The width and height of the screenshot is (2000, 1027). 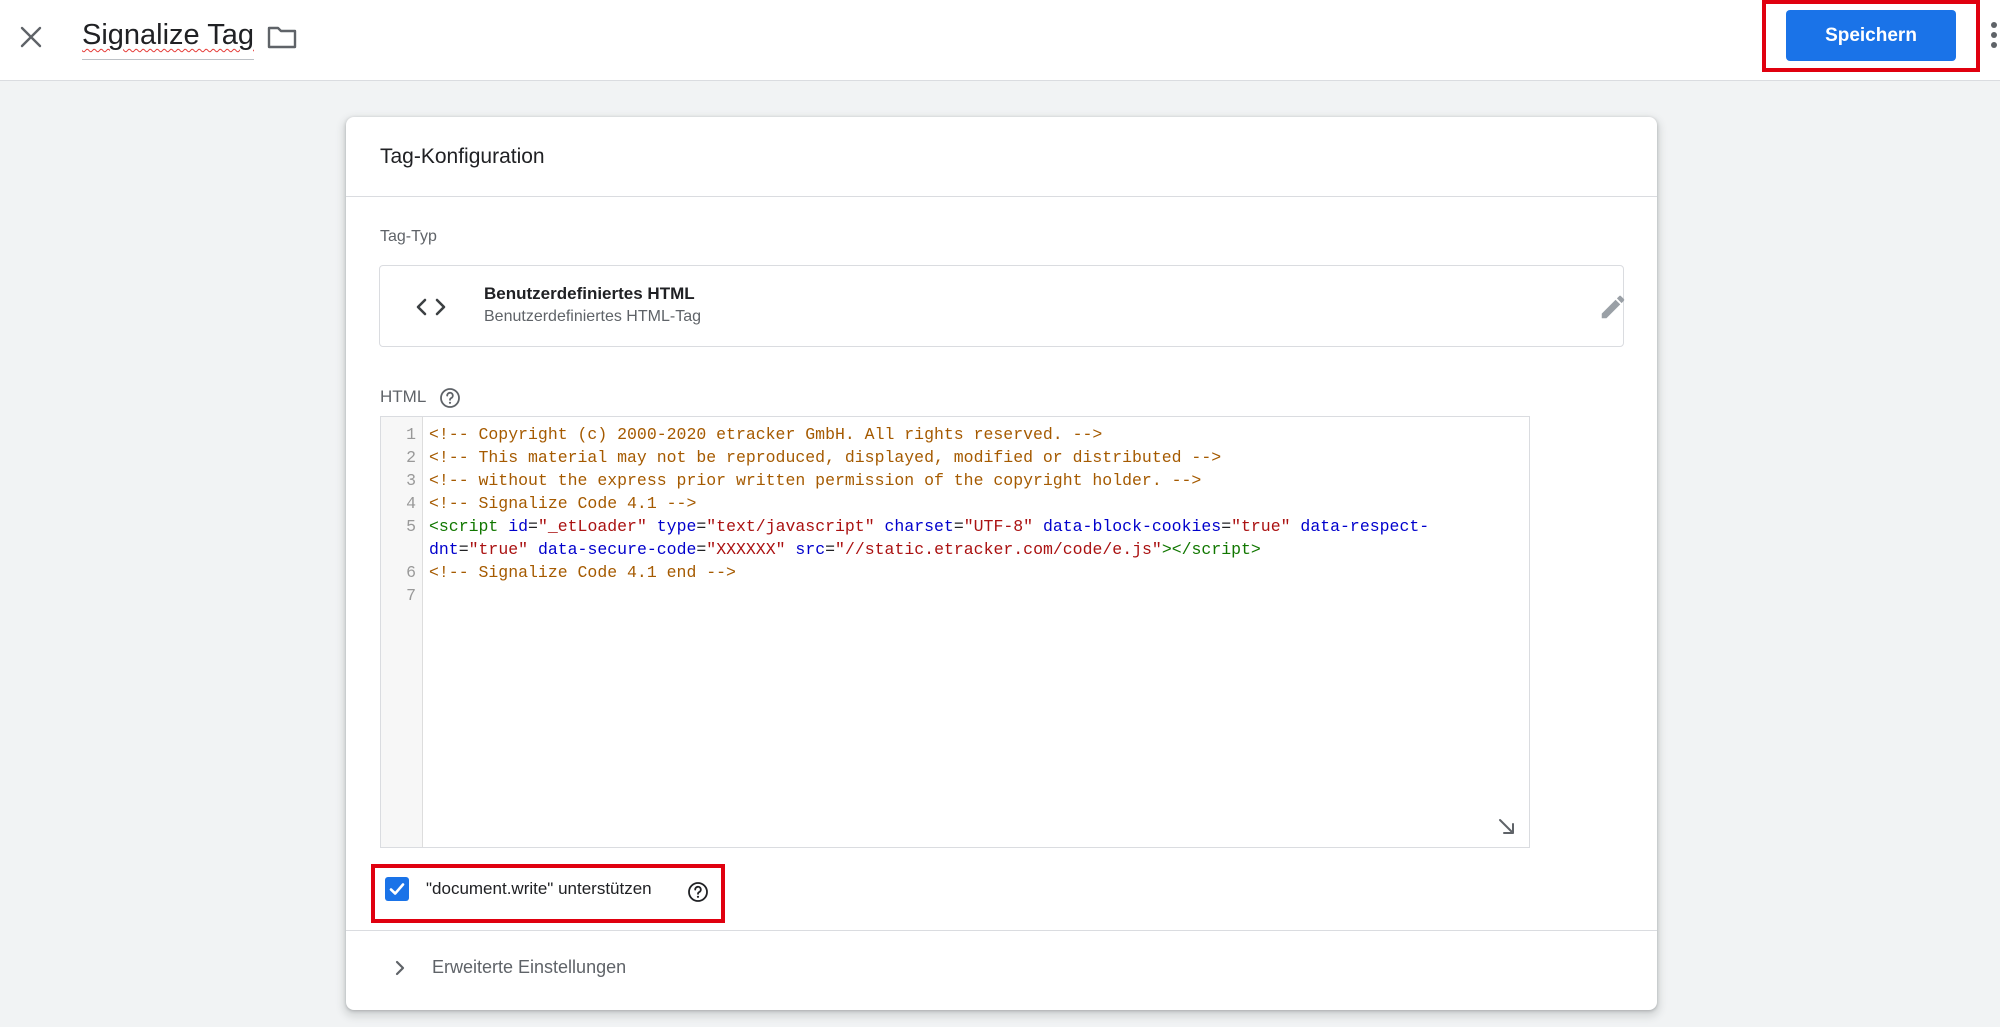 What do you see at coordinates (919, 526) in the screenshot?
I see `code-token: charset` at bounding box center [919, 526].